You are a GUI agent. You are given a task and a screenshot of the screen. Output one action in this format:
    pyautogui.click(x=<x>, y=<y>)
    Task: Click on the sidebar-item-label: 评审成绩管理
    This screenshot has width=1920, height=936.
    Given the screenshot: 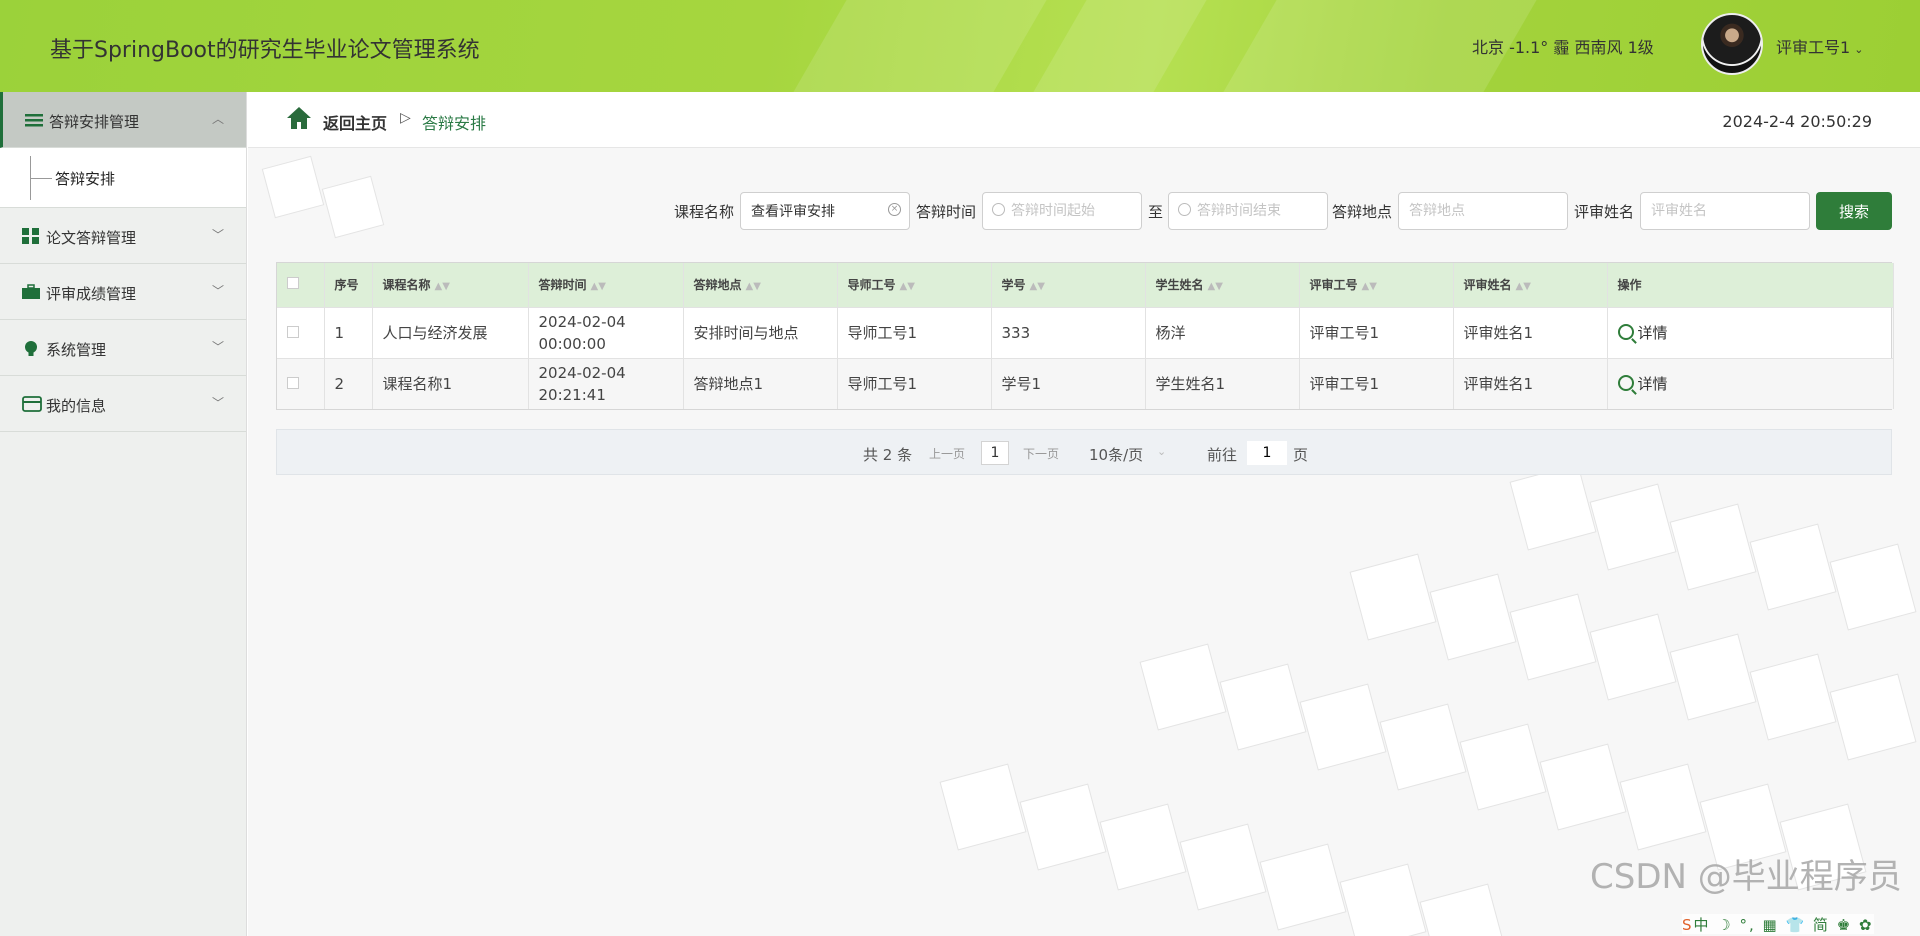 What is the action you would take?
    pyautogui.click(x=91, y=294)
    